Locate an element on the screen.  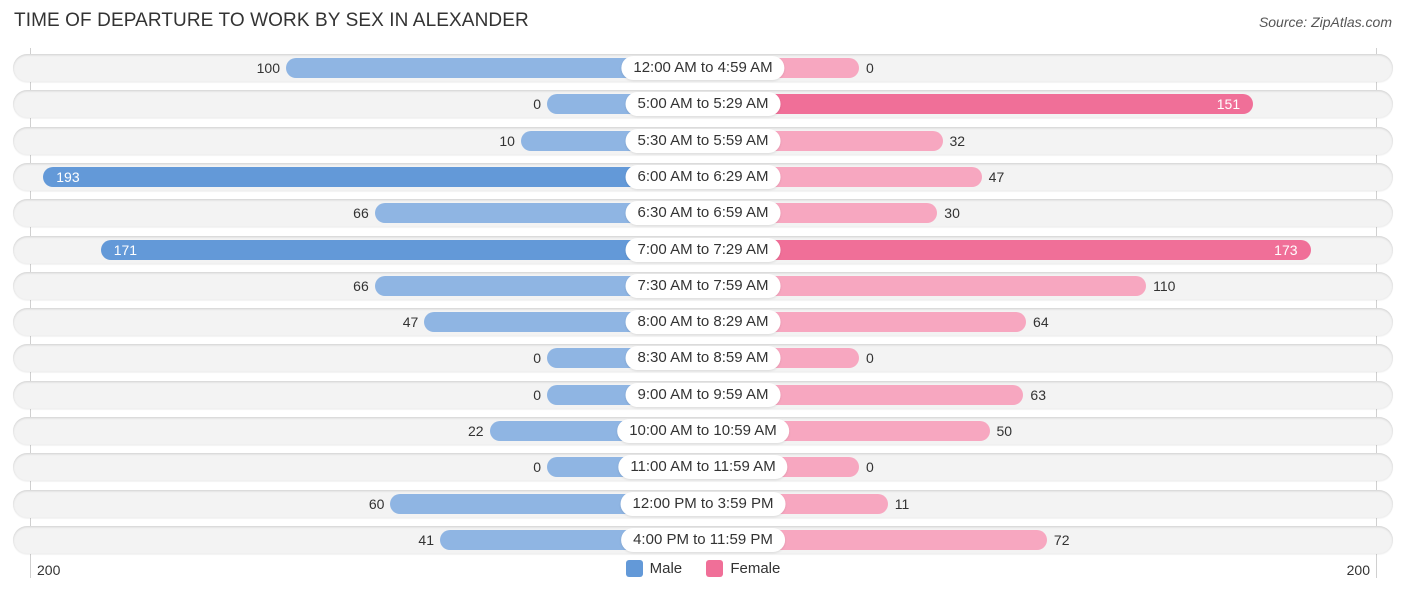
legend-swatch-female is located at coordinates (715, 568).